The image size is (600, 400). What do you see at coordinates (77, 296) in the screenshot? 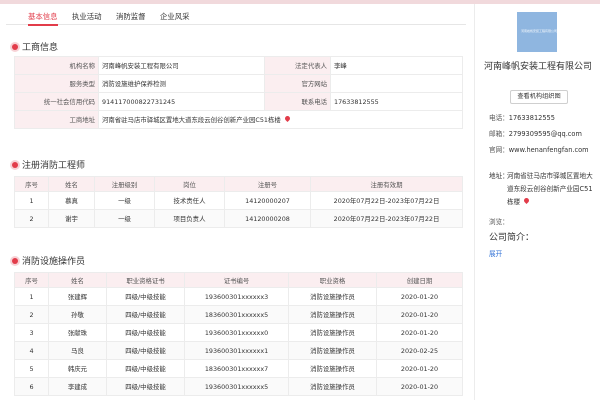
I see `operators-cell: 张建辉` at bounding box center [77, 296].